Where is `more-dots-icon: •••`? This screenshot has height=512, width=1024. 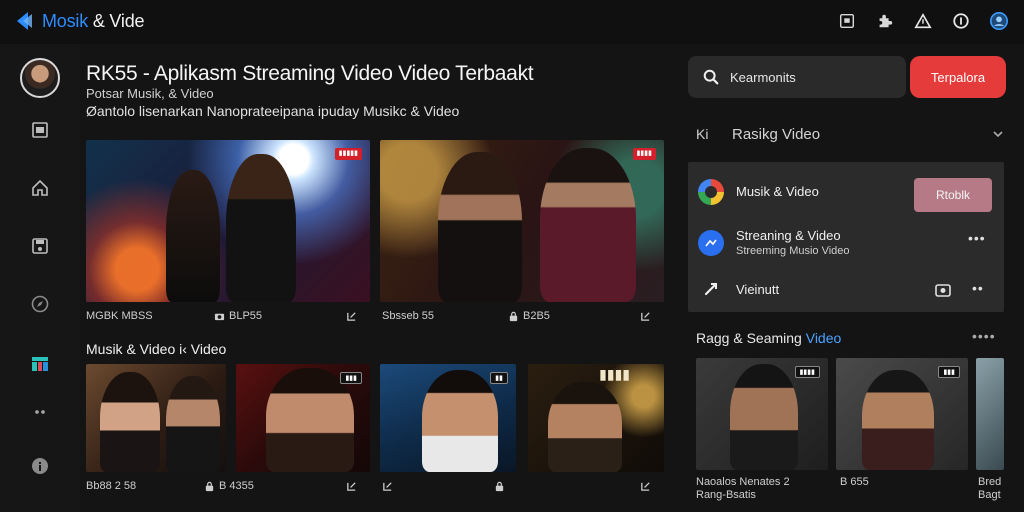
more-dots-icon: ••• is located at coordinates (977, 238).